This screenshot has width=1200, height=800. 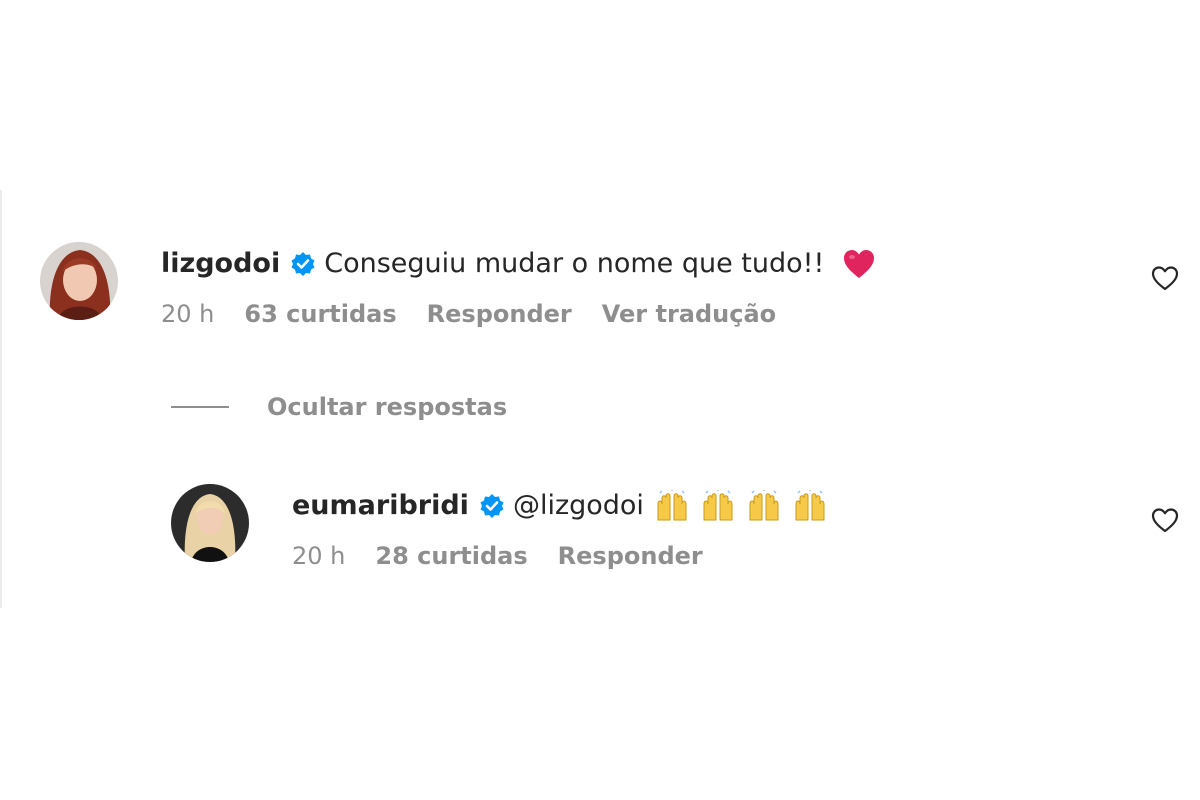 What do you see at coordinates (320, 314) in the screenshot?
I see `likes-count: 63 curtidas` at bounding box center [320, 314].